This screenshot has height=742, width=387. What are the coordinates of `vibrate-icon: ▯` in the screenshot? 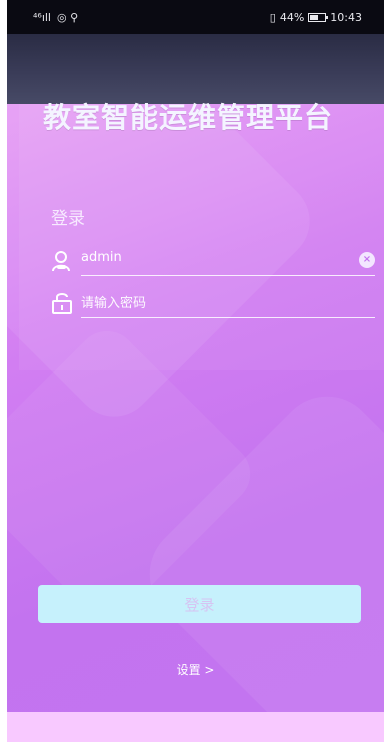 It's located at (272, 17).